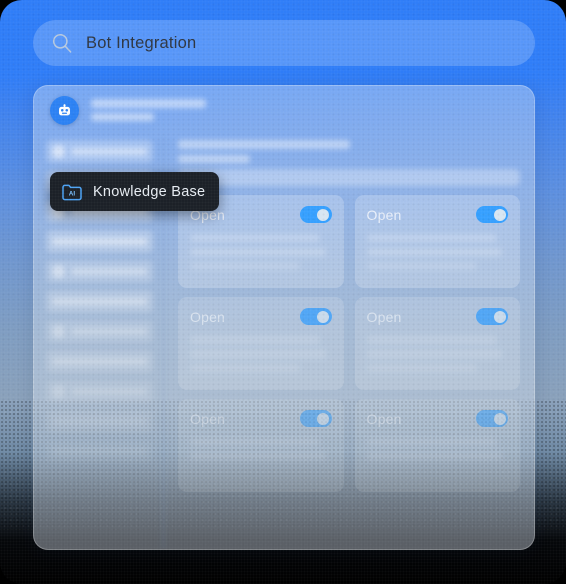 The width and height of the screenshot is (566, 584). I want to click on search-icon, so click(62, 43).